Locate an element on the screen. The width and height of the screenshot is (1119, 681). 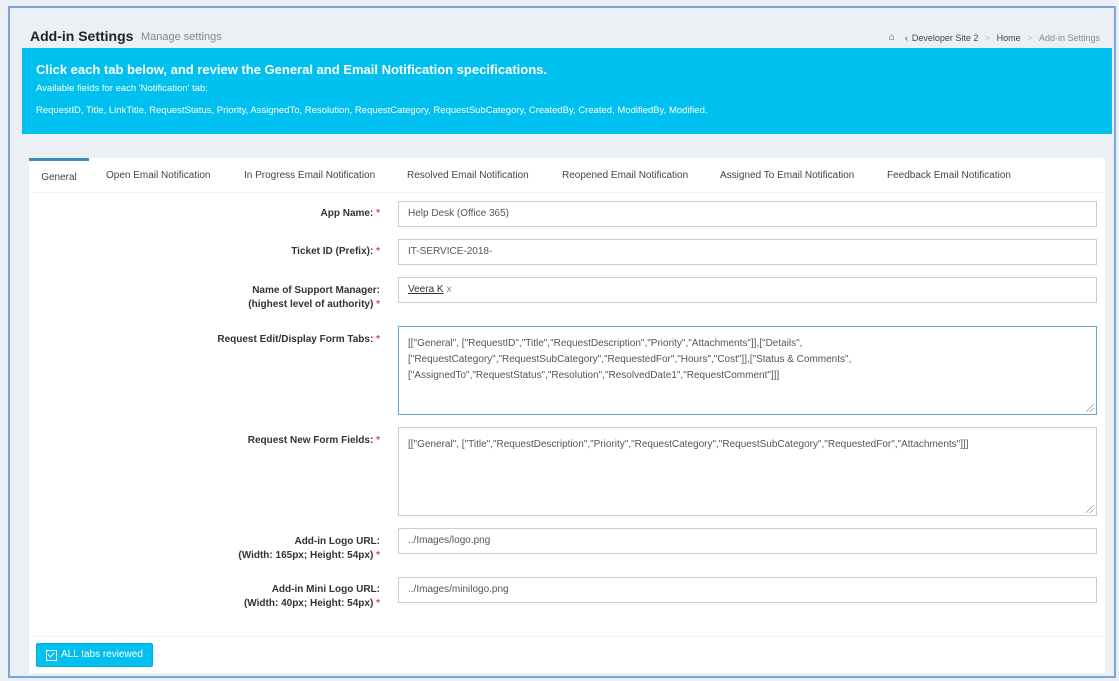
edit-tabs-label-text: Request Edit/Display Form Tabs: is located at coordinates (295, 339).